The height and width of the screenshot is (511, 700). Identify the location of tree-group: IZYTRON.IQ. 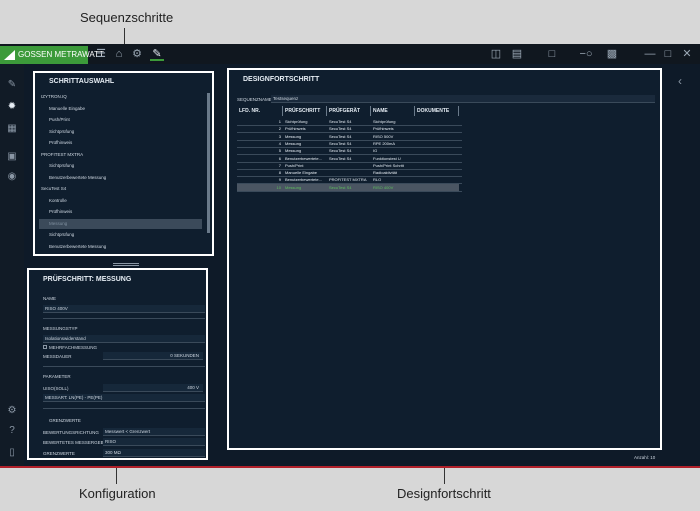
(120, 97).